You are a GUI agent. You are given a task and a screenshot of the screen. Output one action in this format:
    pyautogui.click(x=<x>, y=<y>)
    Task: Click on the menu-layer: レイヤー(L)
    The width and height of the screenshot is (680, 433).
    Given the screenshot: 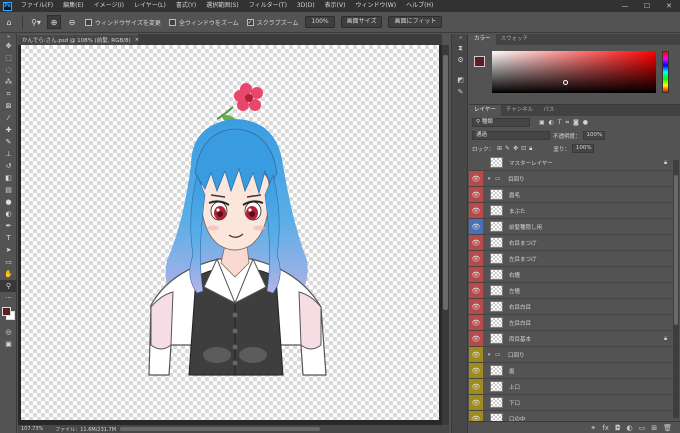 What is the action you would take?
    pyautogui.click(x=150, y=6)
    